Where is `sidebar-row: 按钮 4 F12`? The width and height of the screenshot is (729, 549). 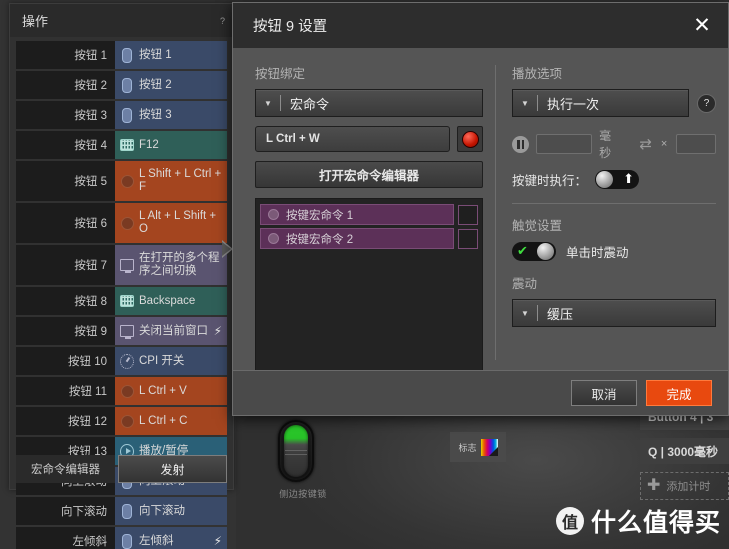
sidebar-row: 按钮 4 F12 is located at coordinates (121, 145).